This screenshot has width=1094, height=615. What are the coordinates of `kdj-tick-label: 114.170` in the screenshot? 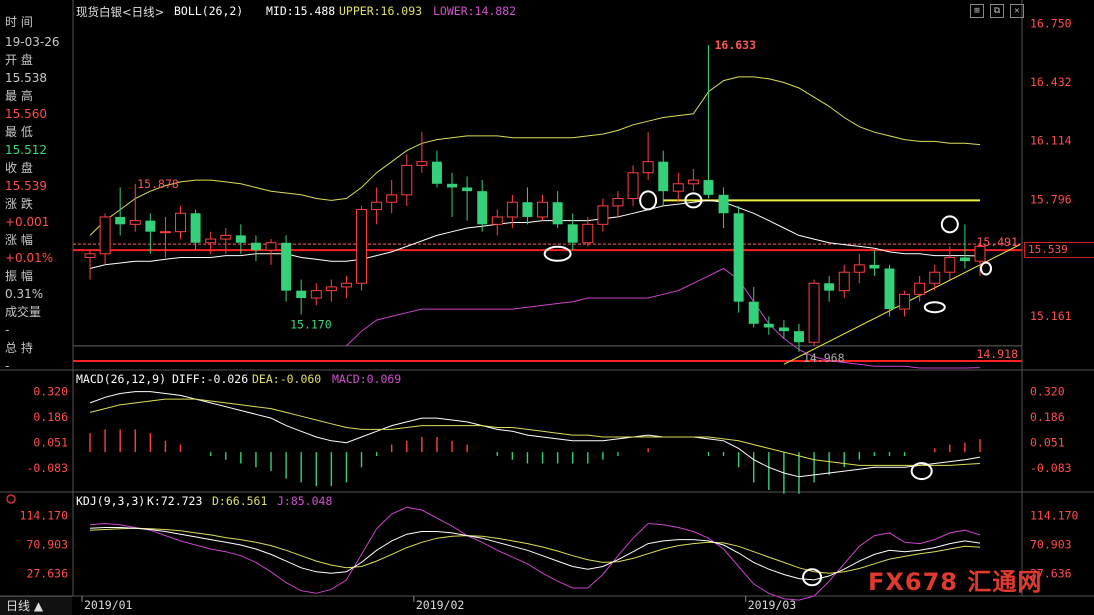 It's located at (1054, 515).